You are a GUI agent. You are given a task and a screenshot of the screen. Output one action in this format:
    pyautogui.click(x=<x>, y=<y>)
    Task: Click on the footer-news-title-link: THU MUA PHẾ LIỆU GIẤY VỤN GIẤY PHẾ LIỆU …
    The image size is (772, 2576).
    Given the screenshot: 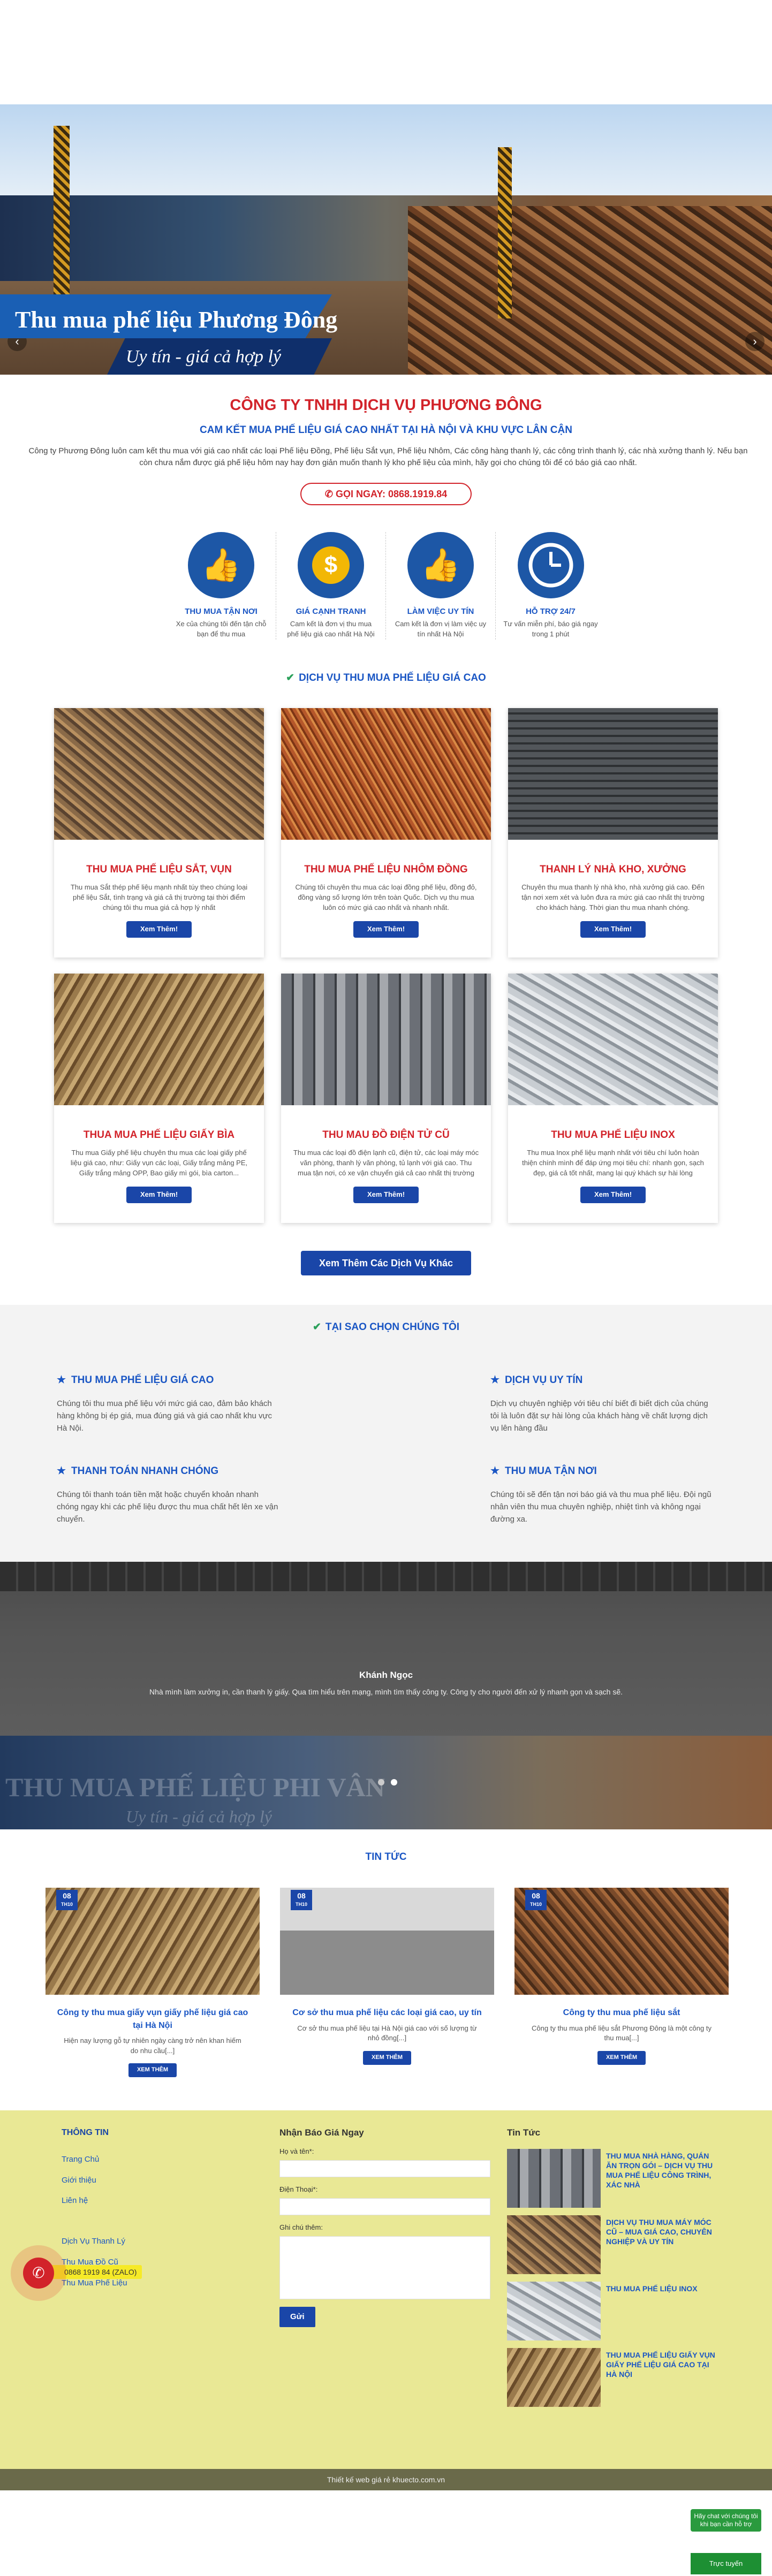 What is the action you would take?
    pyautogui.click(x=661, y=2372)
    